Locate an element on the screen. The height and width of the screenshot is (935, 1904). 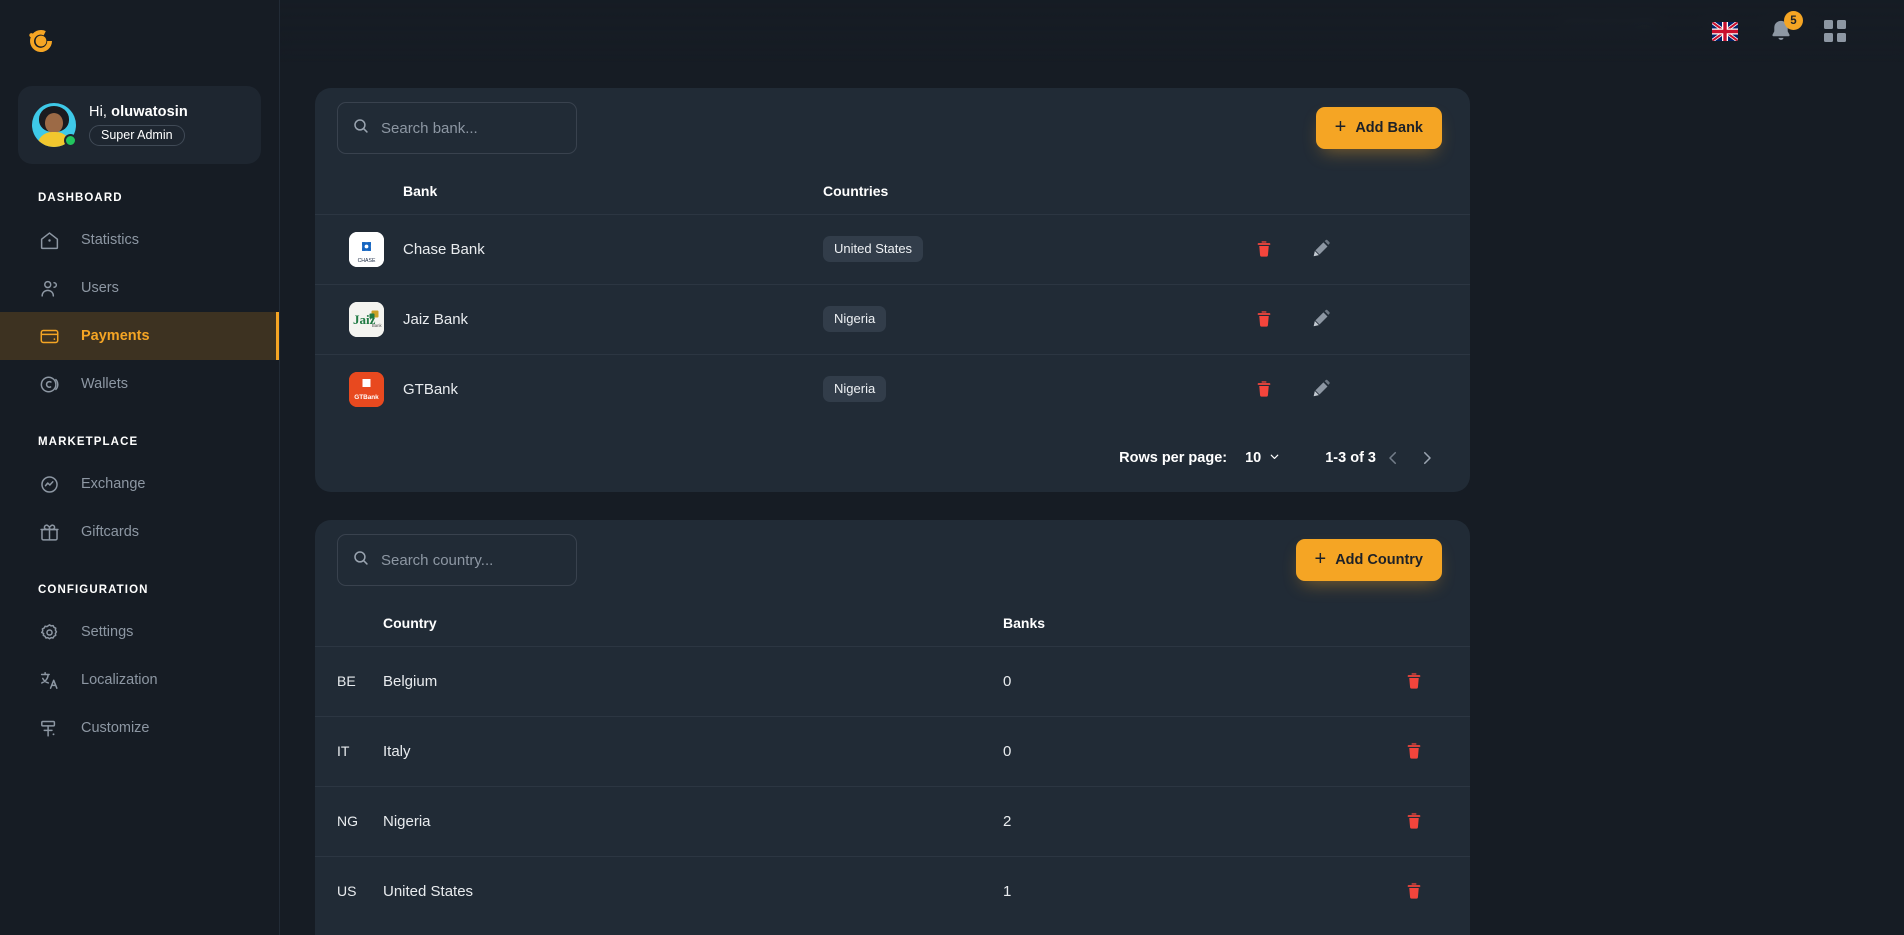
bank-name: Chase Bank is located at coordinates (613, 248).